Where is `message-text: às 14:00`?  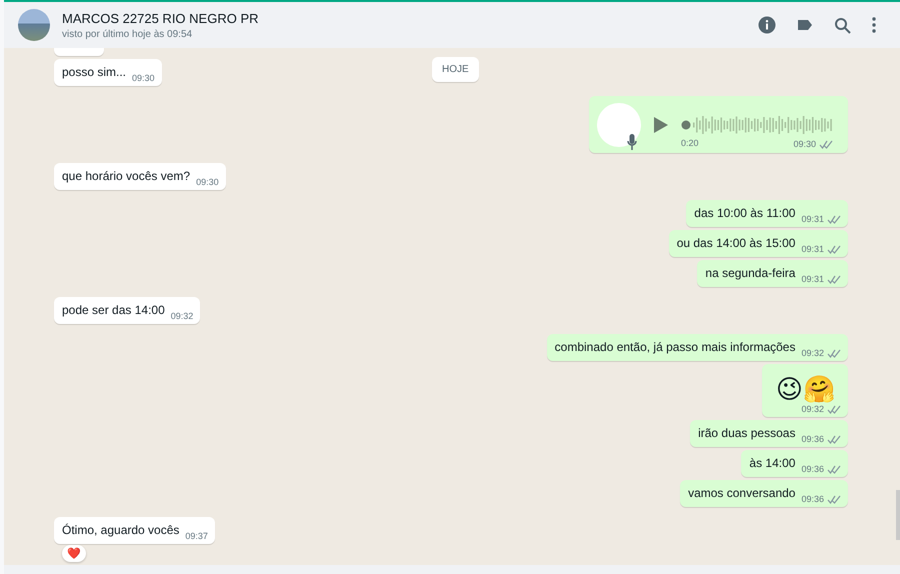 message-text: às 14:00 is located at coordinates (772, 464).